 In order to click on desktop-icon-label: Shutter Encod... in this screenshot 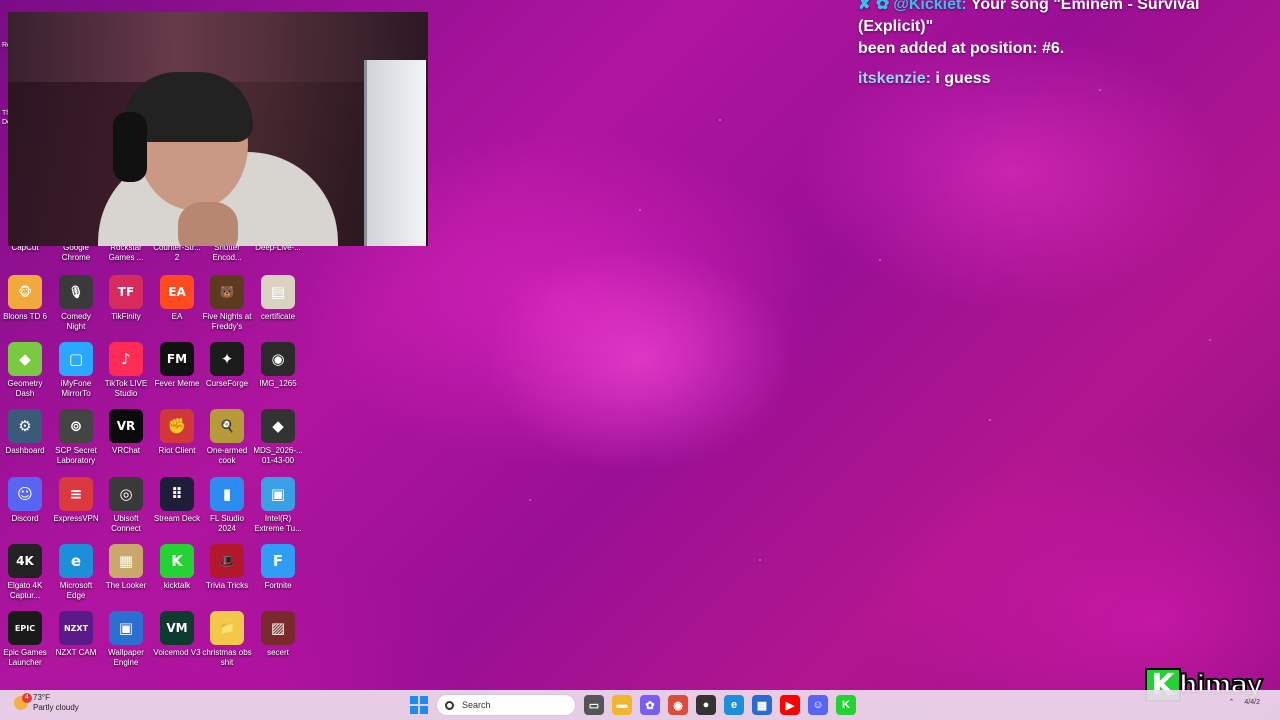, I will do `click(227, 253)`.